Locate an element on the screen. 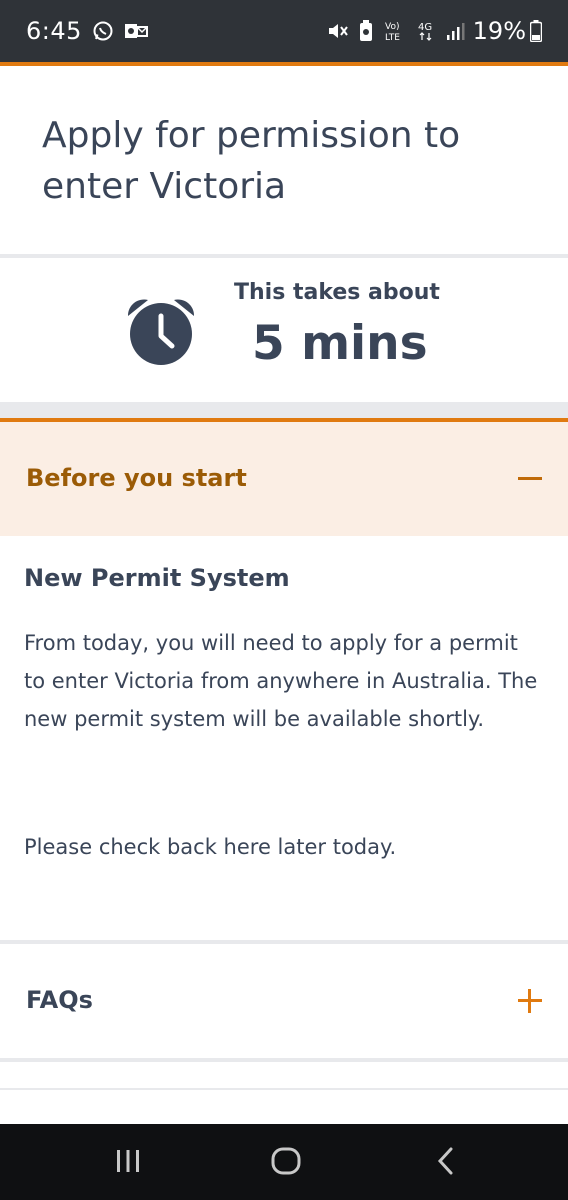 Image resolution: width=568 pixels, height=1200 pixels. whatsapp-icon is located at coordinates (103, 31).